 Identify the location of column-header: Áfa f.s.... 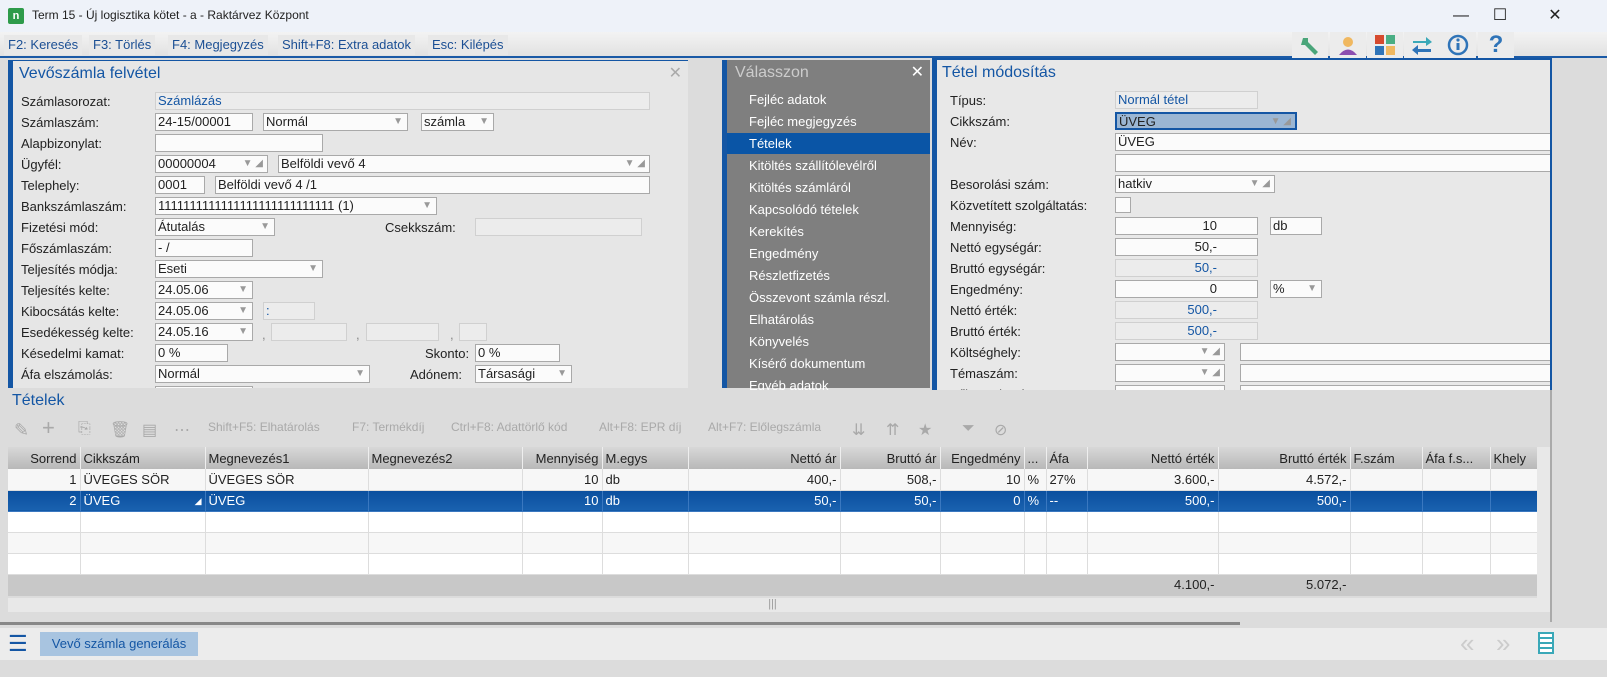
(1456, 458).